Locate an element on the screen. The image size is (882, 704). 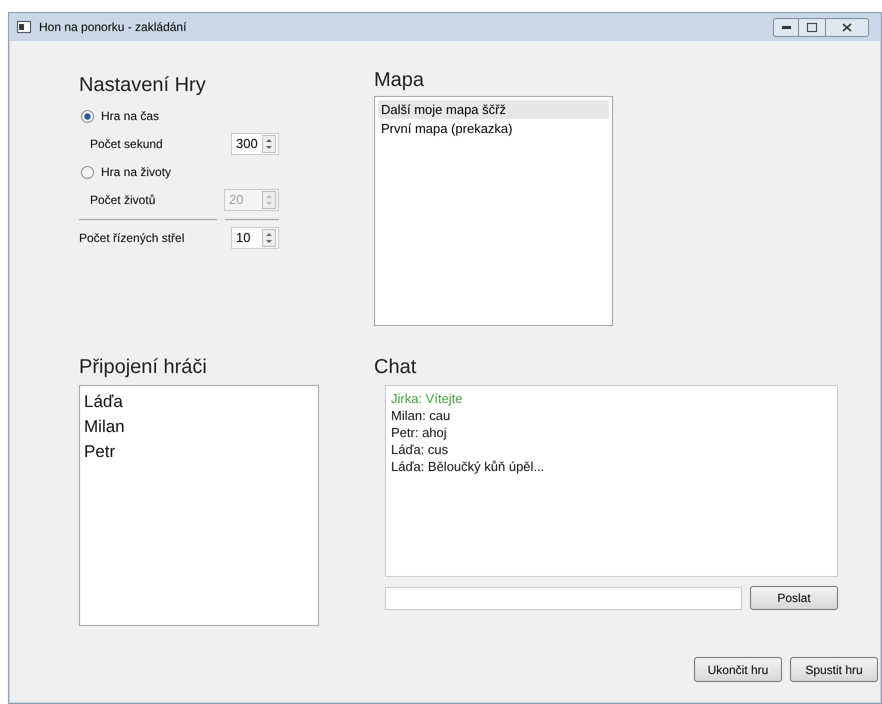
player-name: Petr is located at coordinates (100, 452).